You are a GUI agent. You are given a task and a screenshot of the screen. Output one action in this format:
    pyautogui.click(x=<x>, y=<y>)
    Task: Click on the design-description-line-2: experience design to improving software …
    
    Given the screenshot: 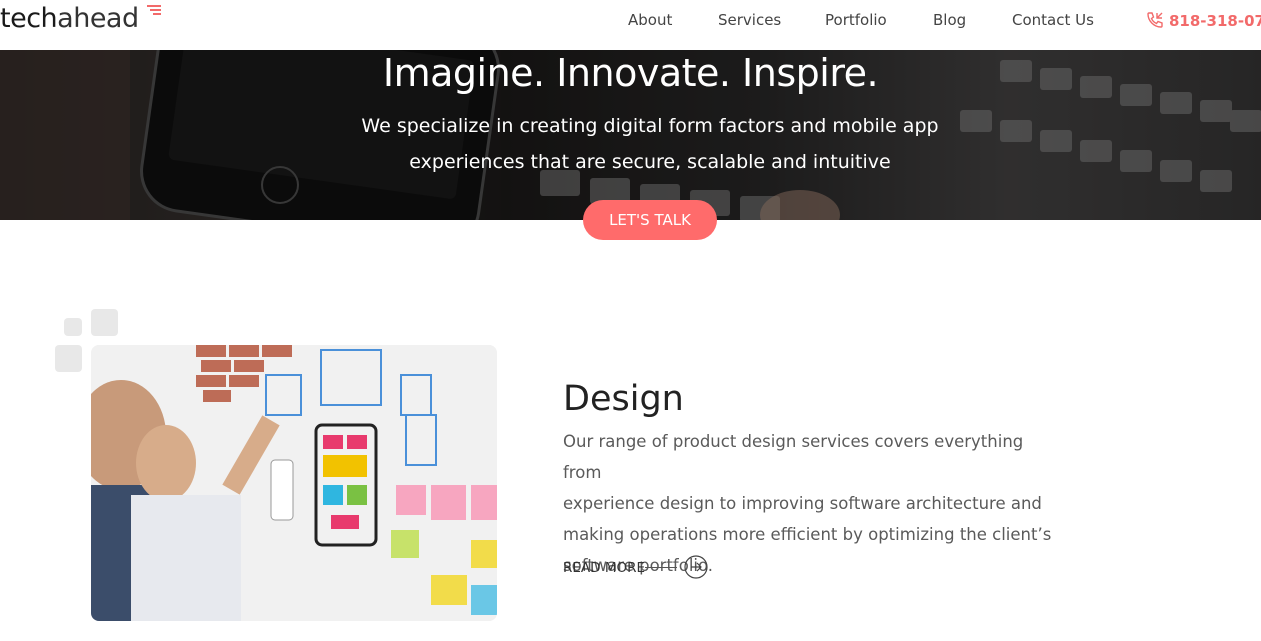 What is the action you would take?
    pyautogui.click(x=802, y=503)
    